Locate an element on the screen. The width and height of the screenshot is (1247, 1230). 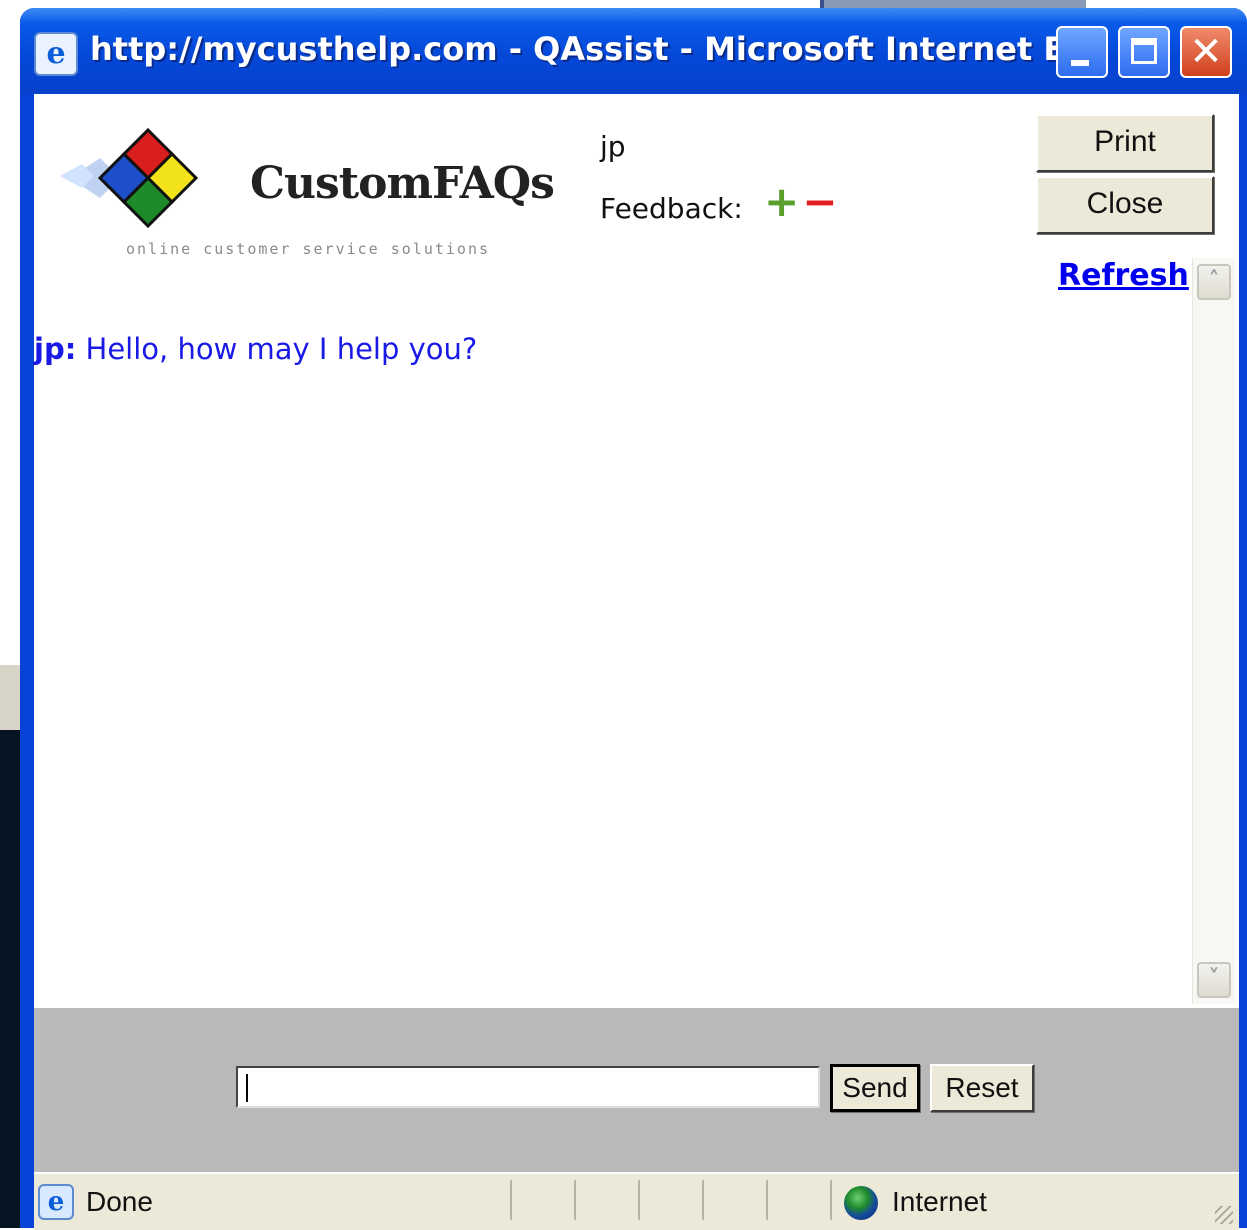
logo-tagline: online customer service solutions is located at coordinates (308, 249).